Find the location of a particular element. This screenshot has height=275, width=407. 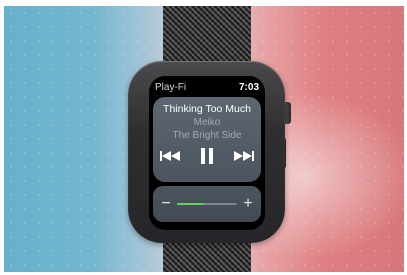

next-track-button is located at coordinates (244, 156).